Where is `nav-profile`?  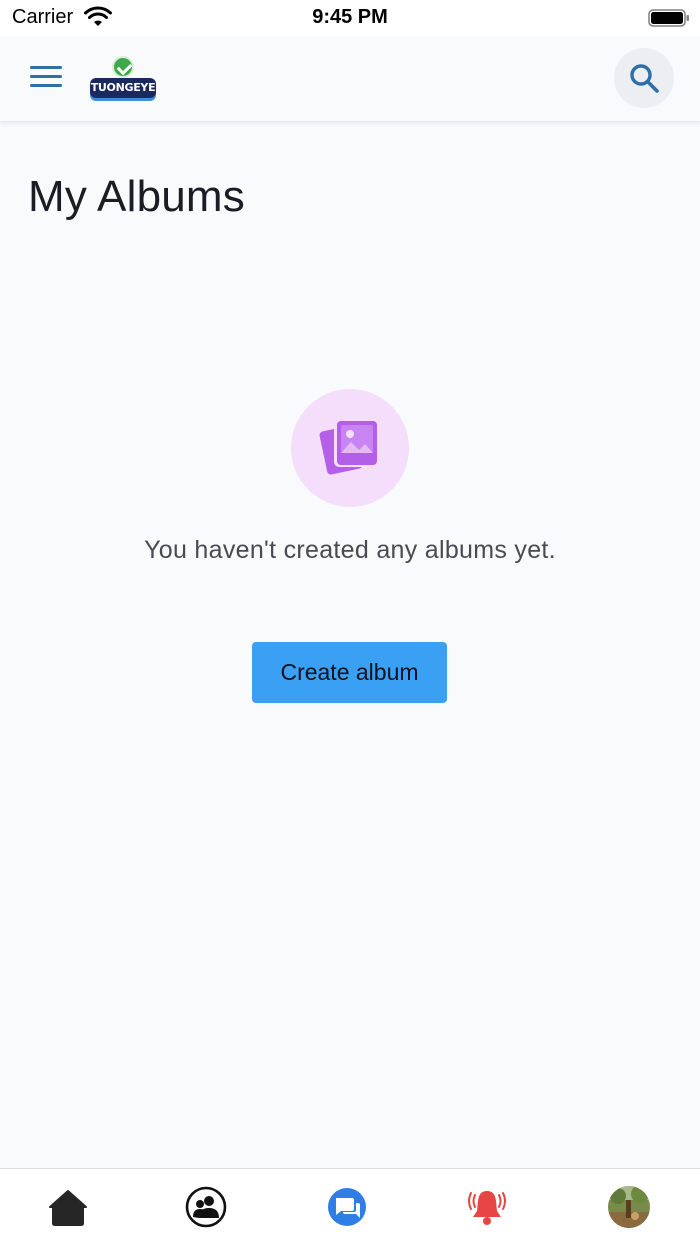 nav-profile is located at coordinates (629, 1207).